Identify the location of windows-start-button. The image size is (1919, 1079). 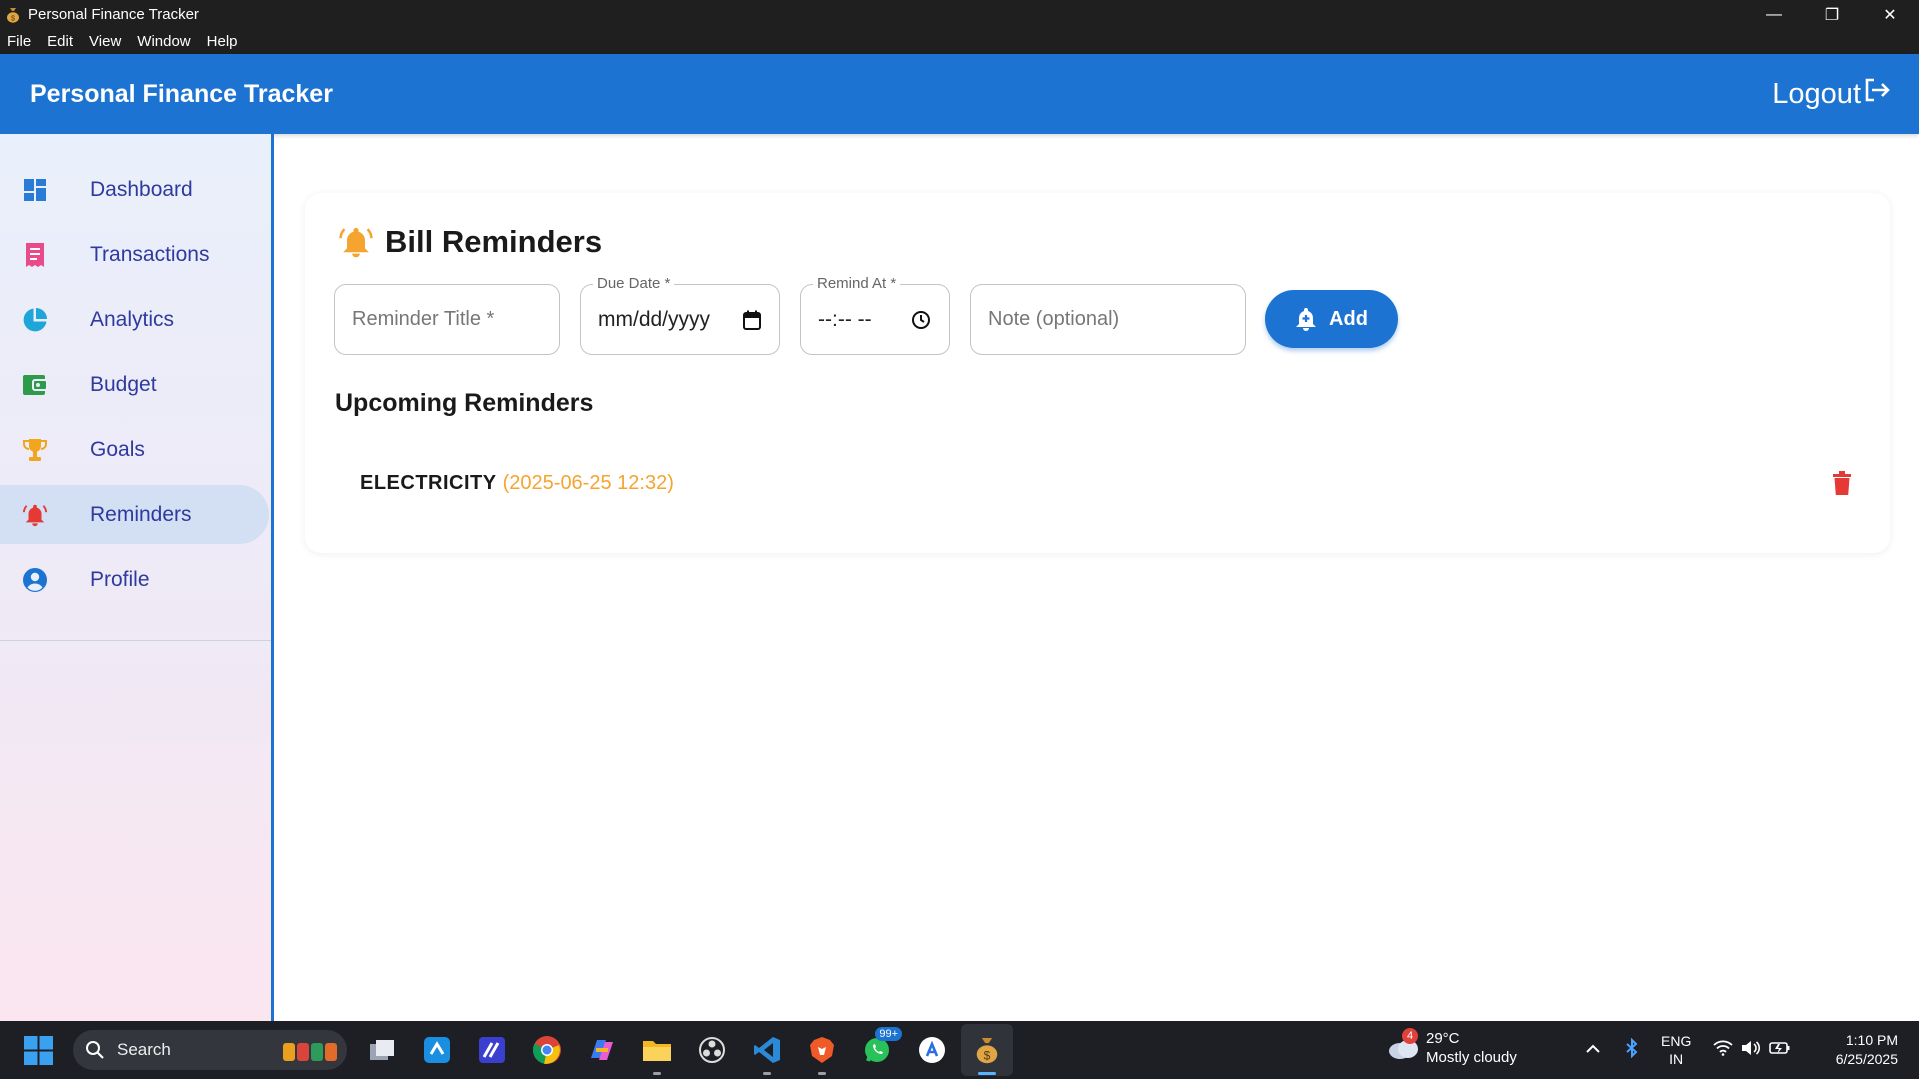
(38, 1053).